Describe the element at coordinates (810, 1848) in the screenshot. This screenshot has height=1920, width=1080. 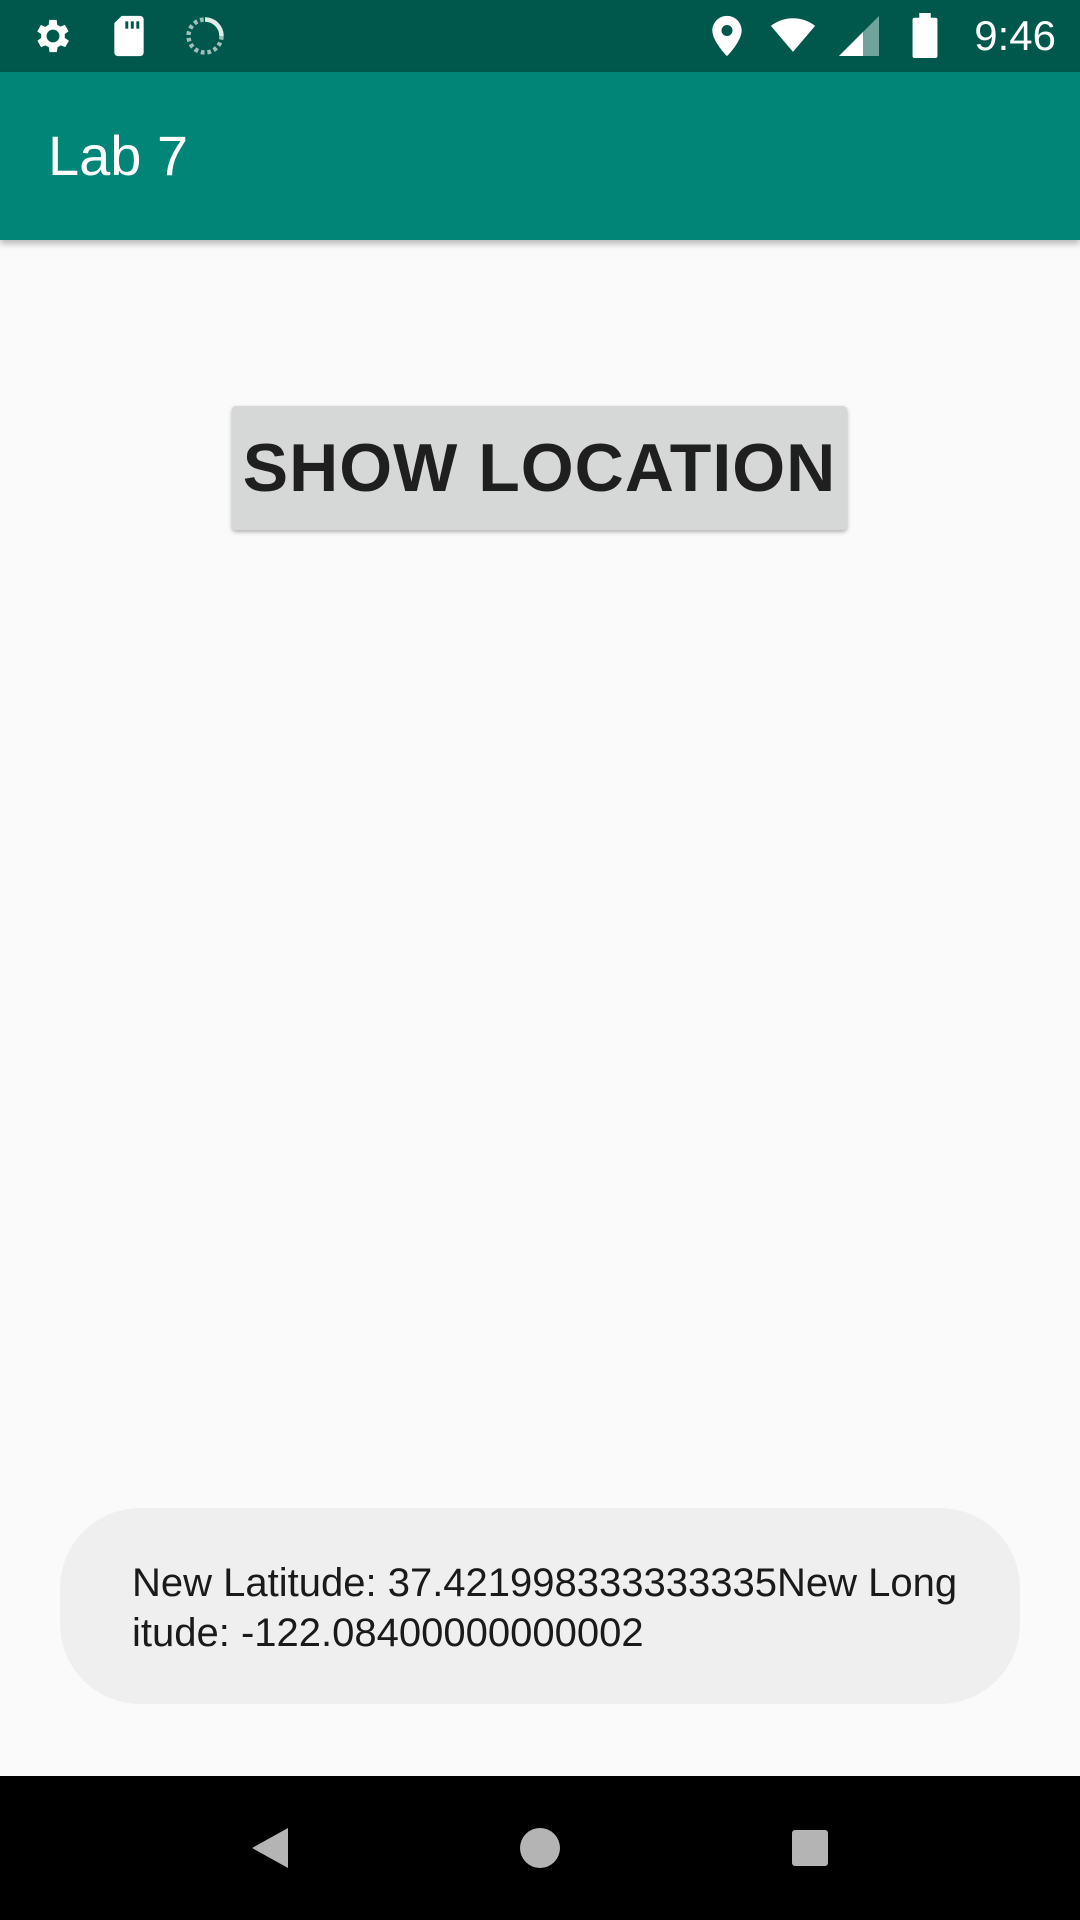
I see `recents-icon` at that location.